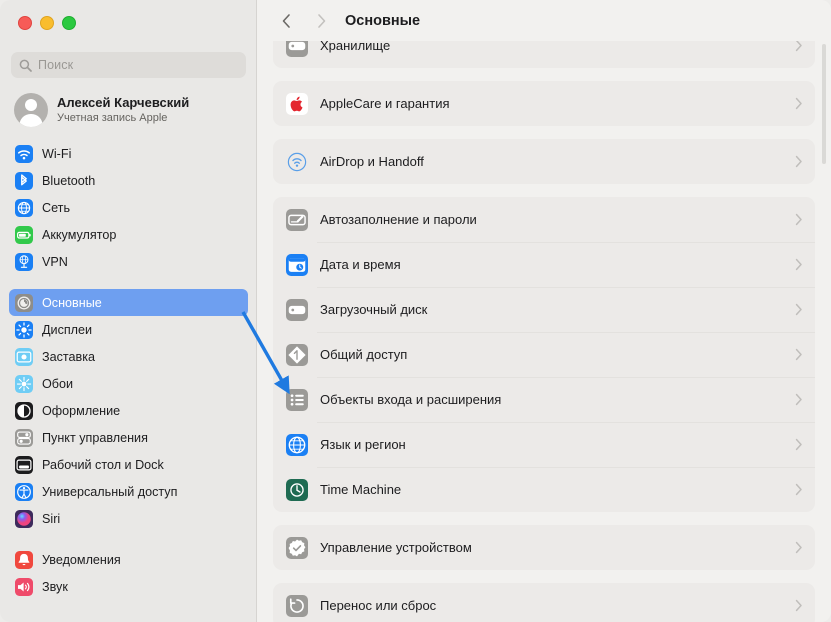 Image resolution: width=831 pixels, height=622 pixels. Describe the element at coordinates (24, 153) in the screenshot. I see `wifi-icon` at that location.